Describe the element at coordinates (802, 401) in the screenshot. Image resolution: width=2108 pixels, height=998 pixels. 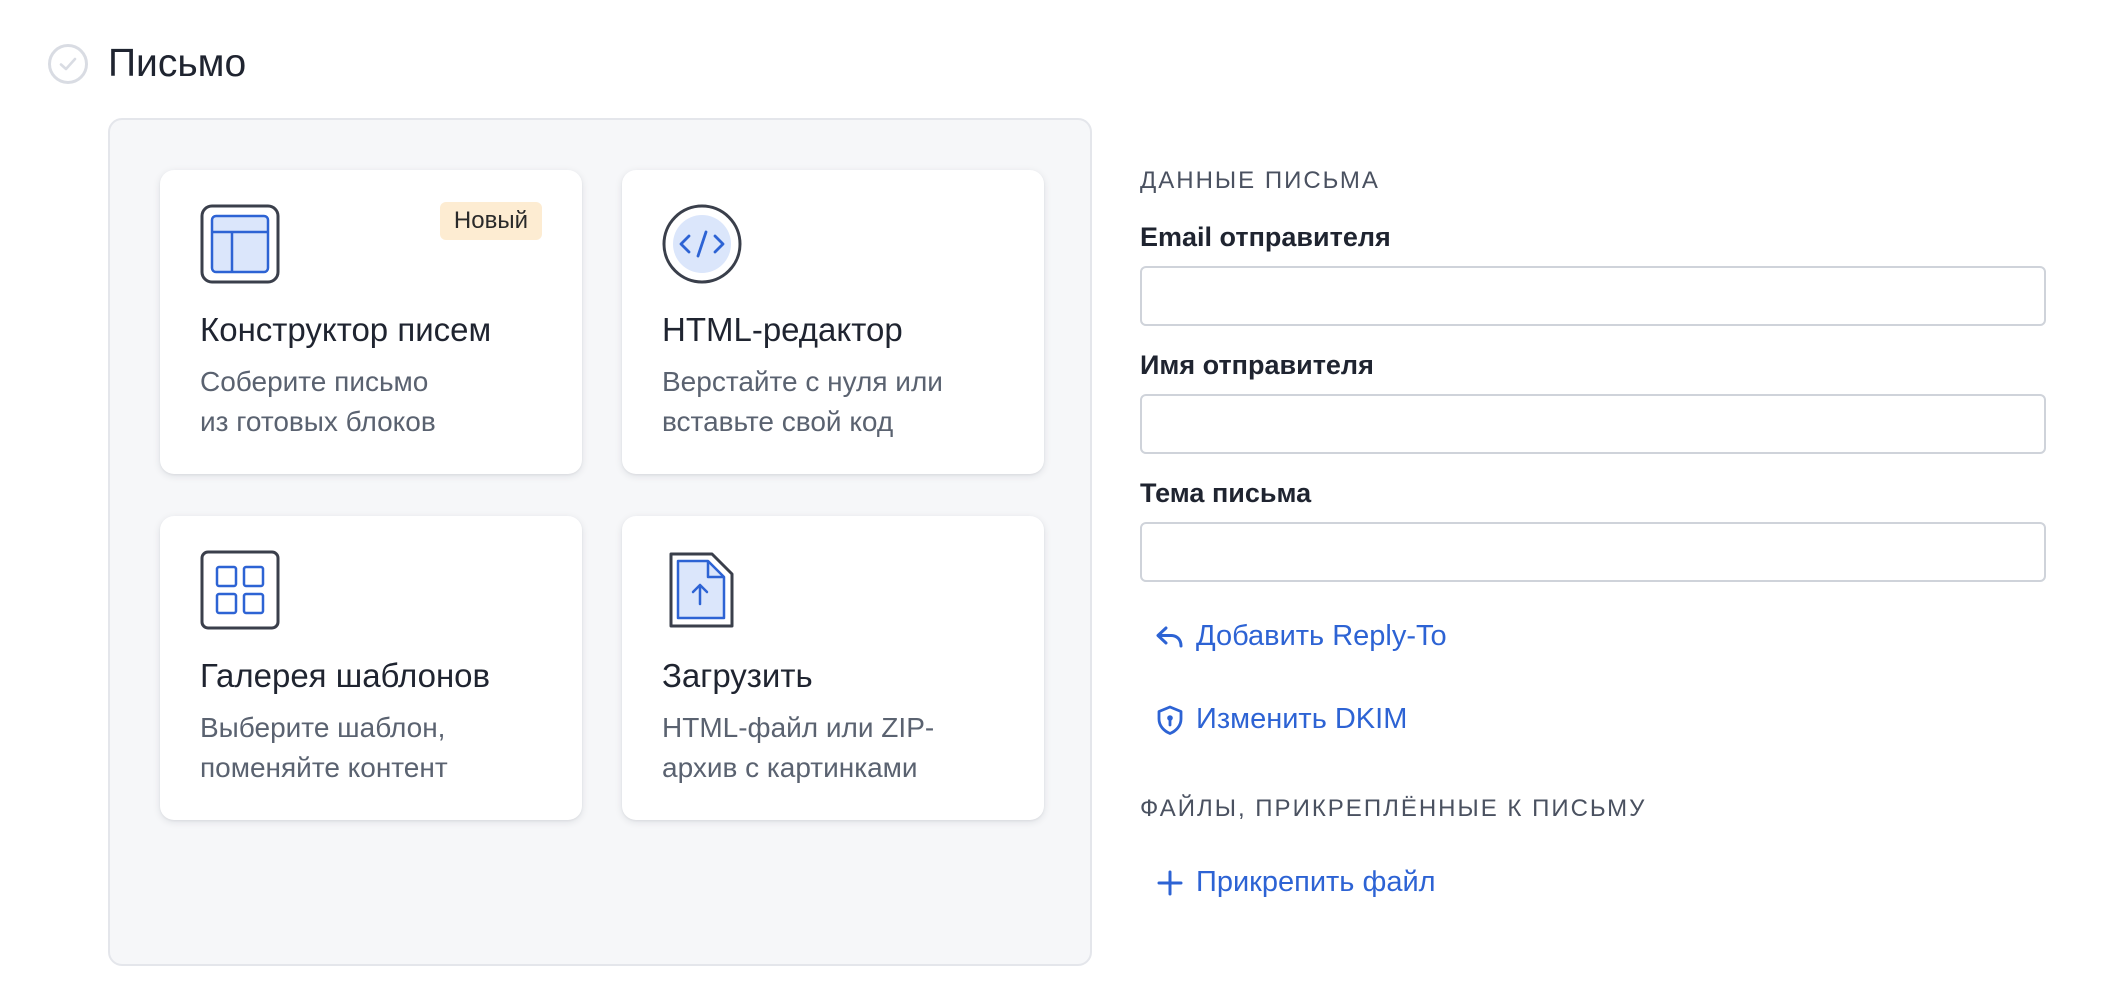
I see `card-description: Верстайте с нуля или вставьте свой код` at that location.